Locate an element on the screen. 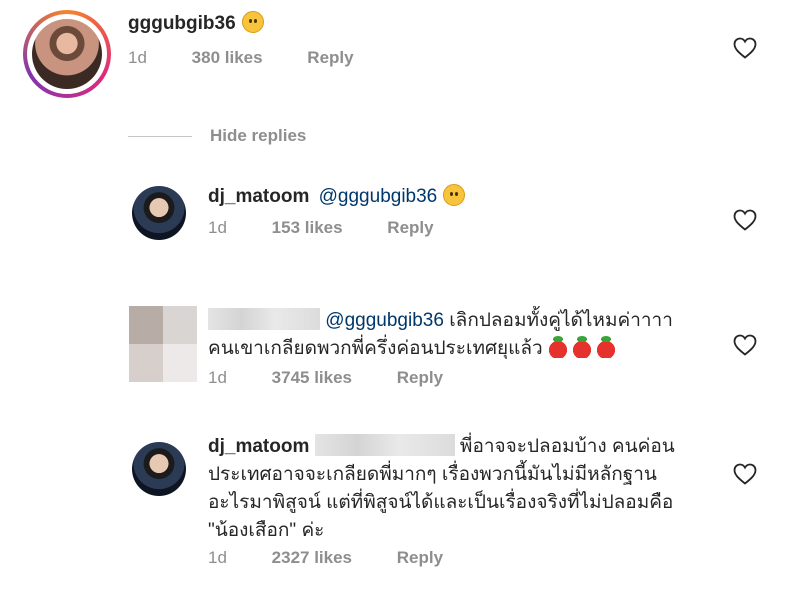  likes-count: 380 likes is located at coordinates (227, 58).